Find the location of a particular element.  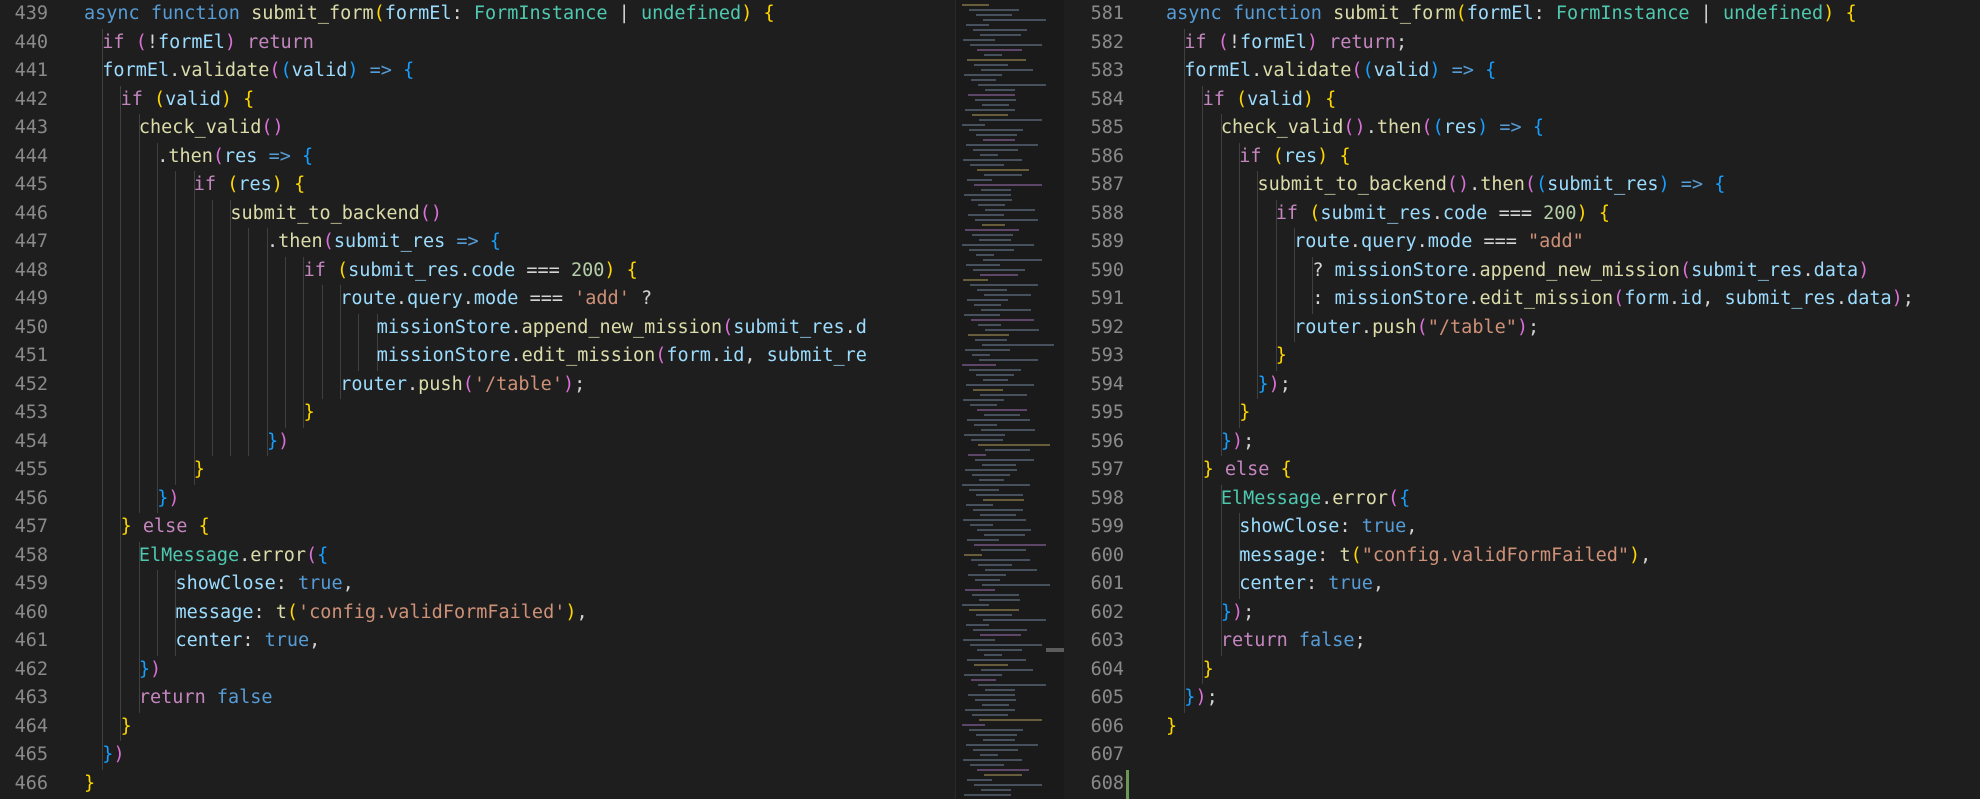

code-line: 457} else { is located at coordinates (477, 527).